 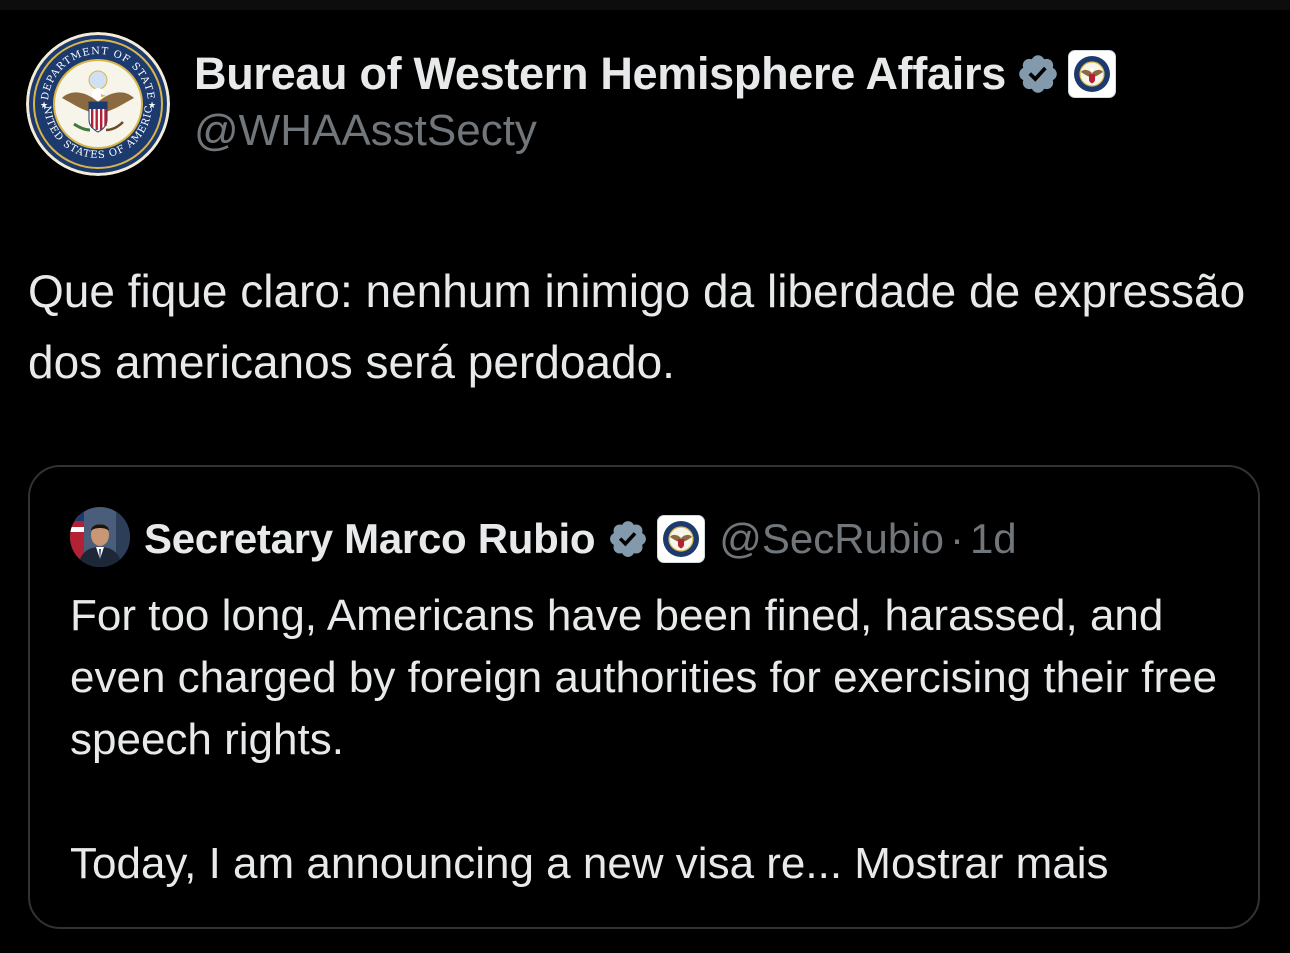 I want to click on quoted-tweet-timestamp: 1d, so click(x=993, y=539).